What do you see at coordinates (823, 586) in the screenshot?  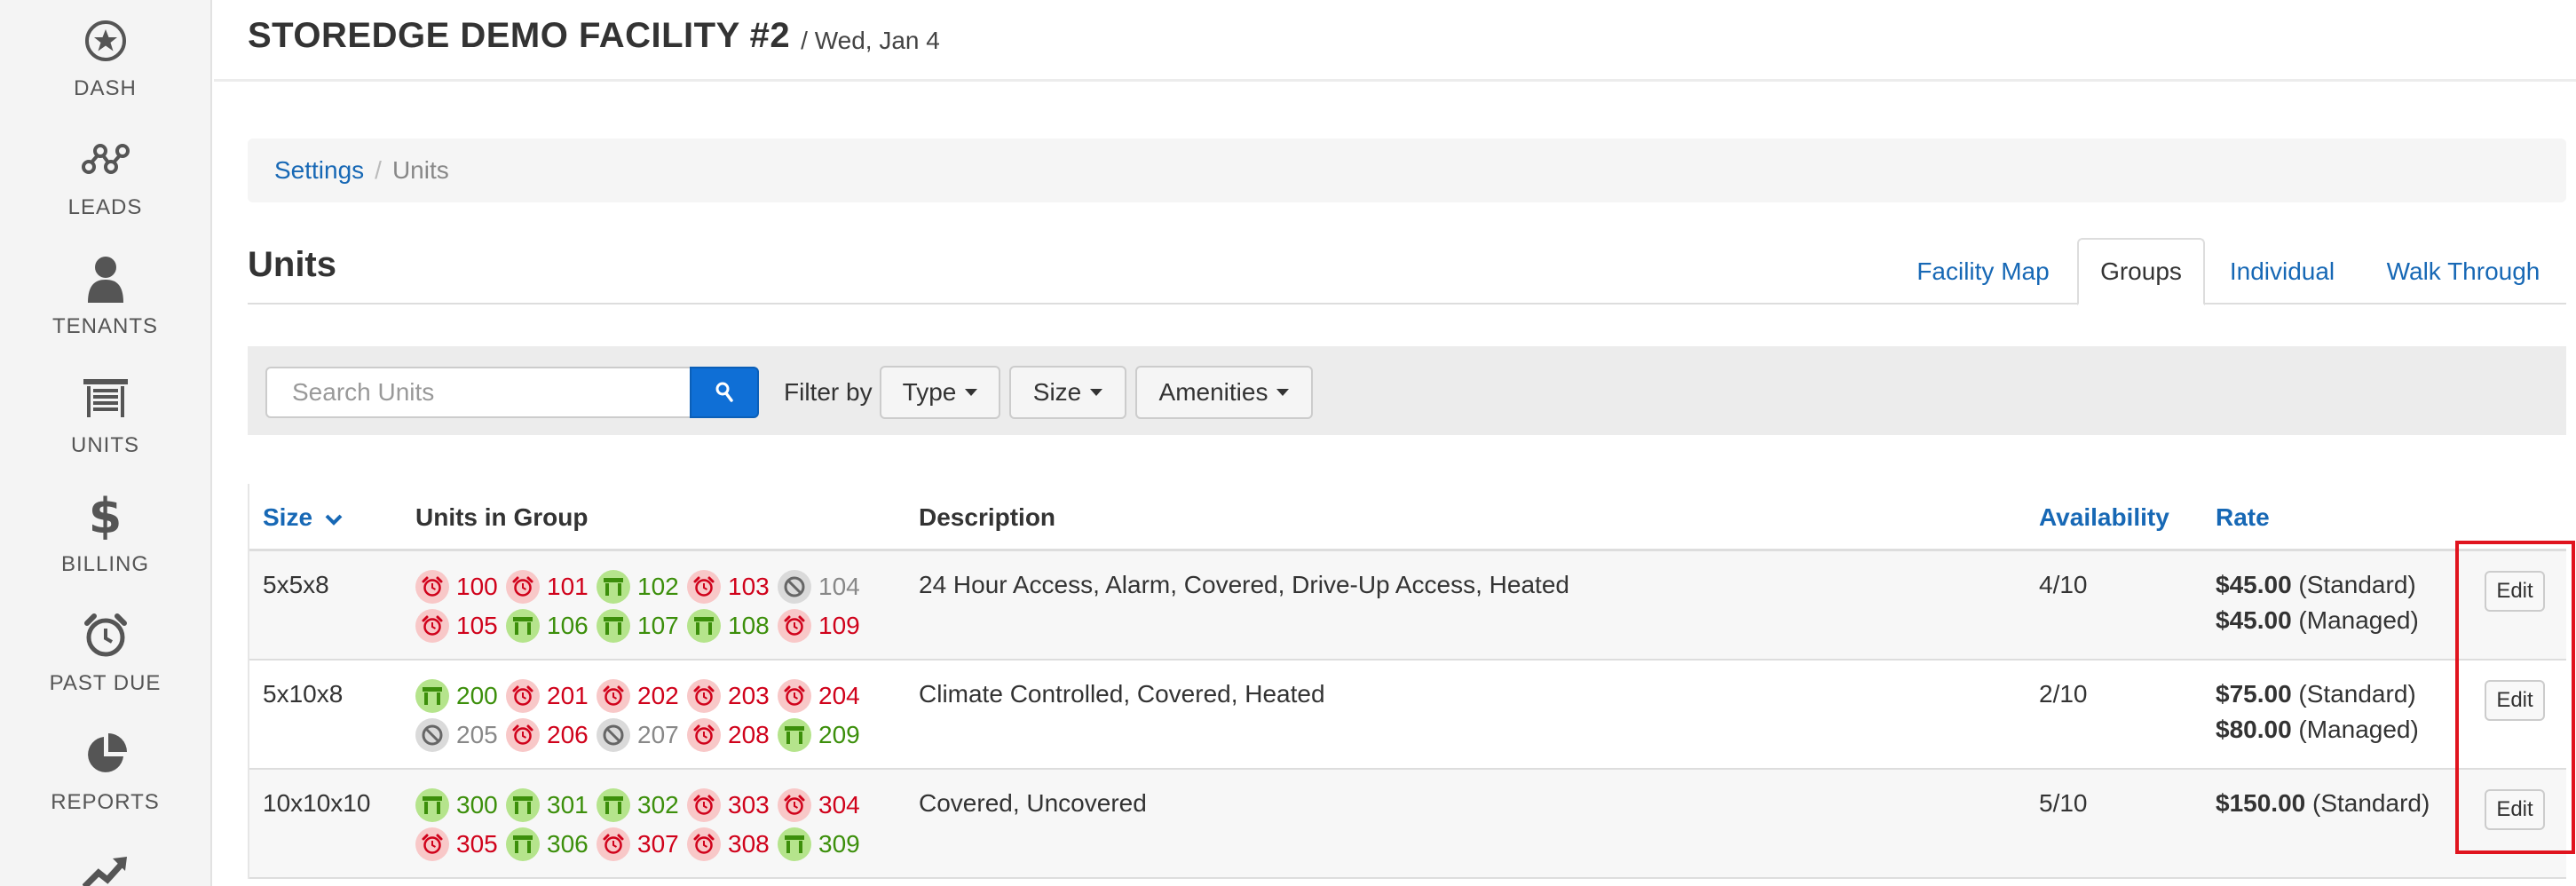 I see `unit-chip: 104` at bounding box center [823, 586].